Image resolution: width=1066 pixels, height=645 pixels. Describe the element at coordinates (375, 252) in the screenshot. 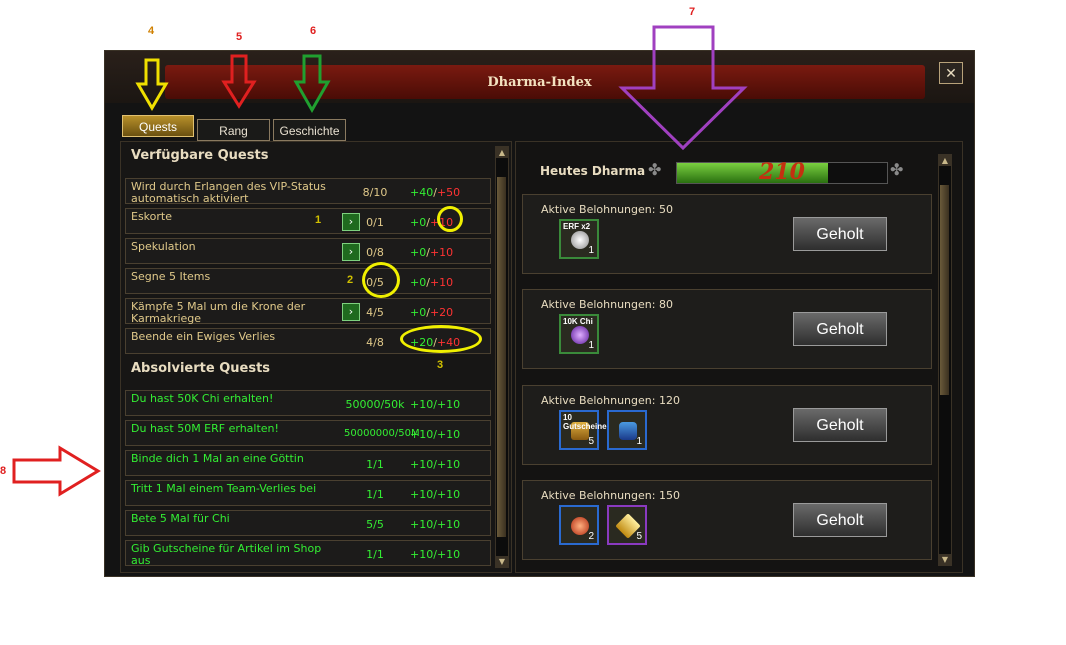

I see `quest-progress: 0/8` at that location.